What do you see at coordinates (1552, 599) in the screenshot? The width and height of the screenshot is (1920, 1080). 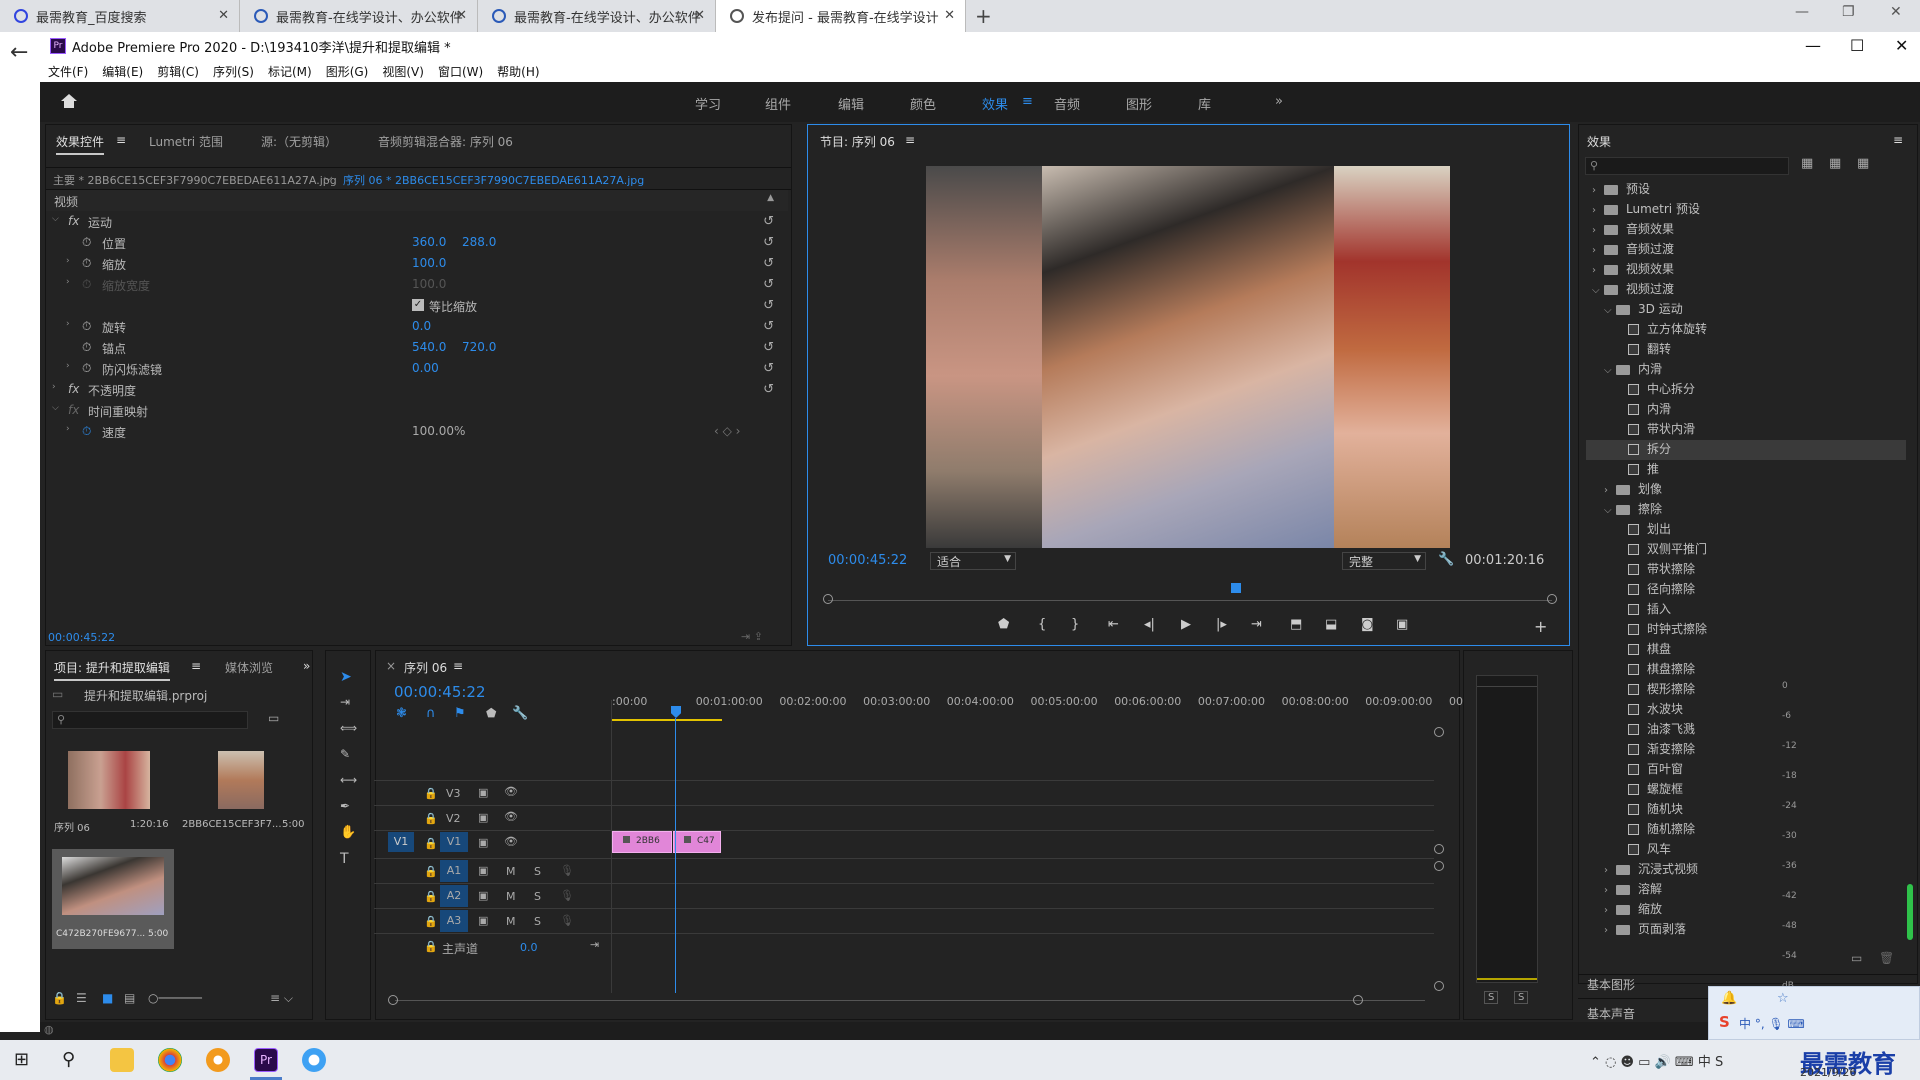 I see `zoom-handle-right` at bounding box center [1552, 599].